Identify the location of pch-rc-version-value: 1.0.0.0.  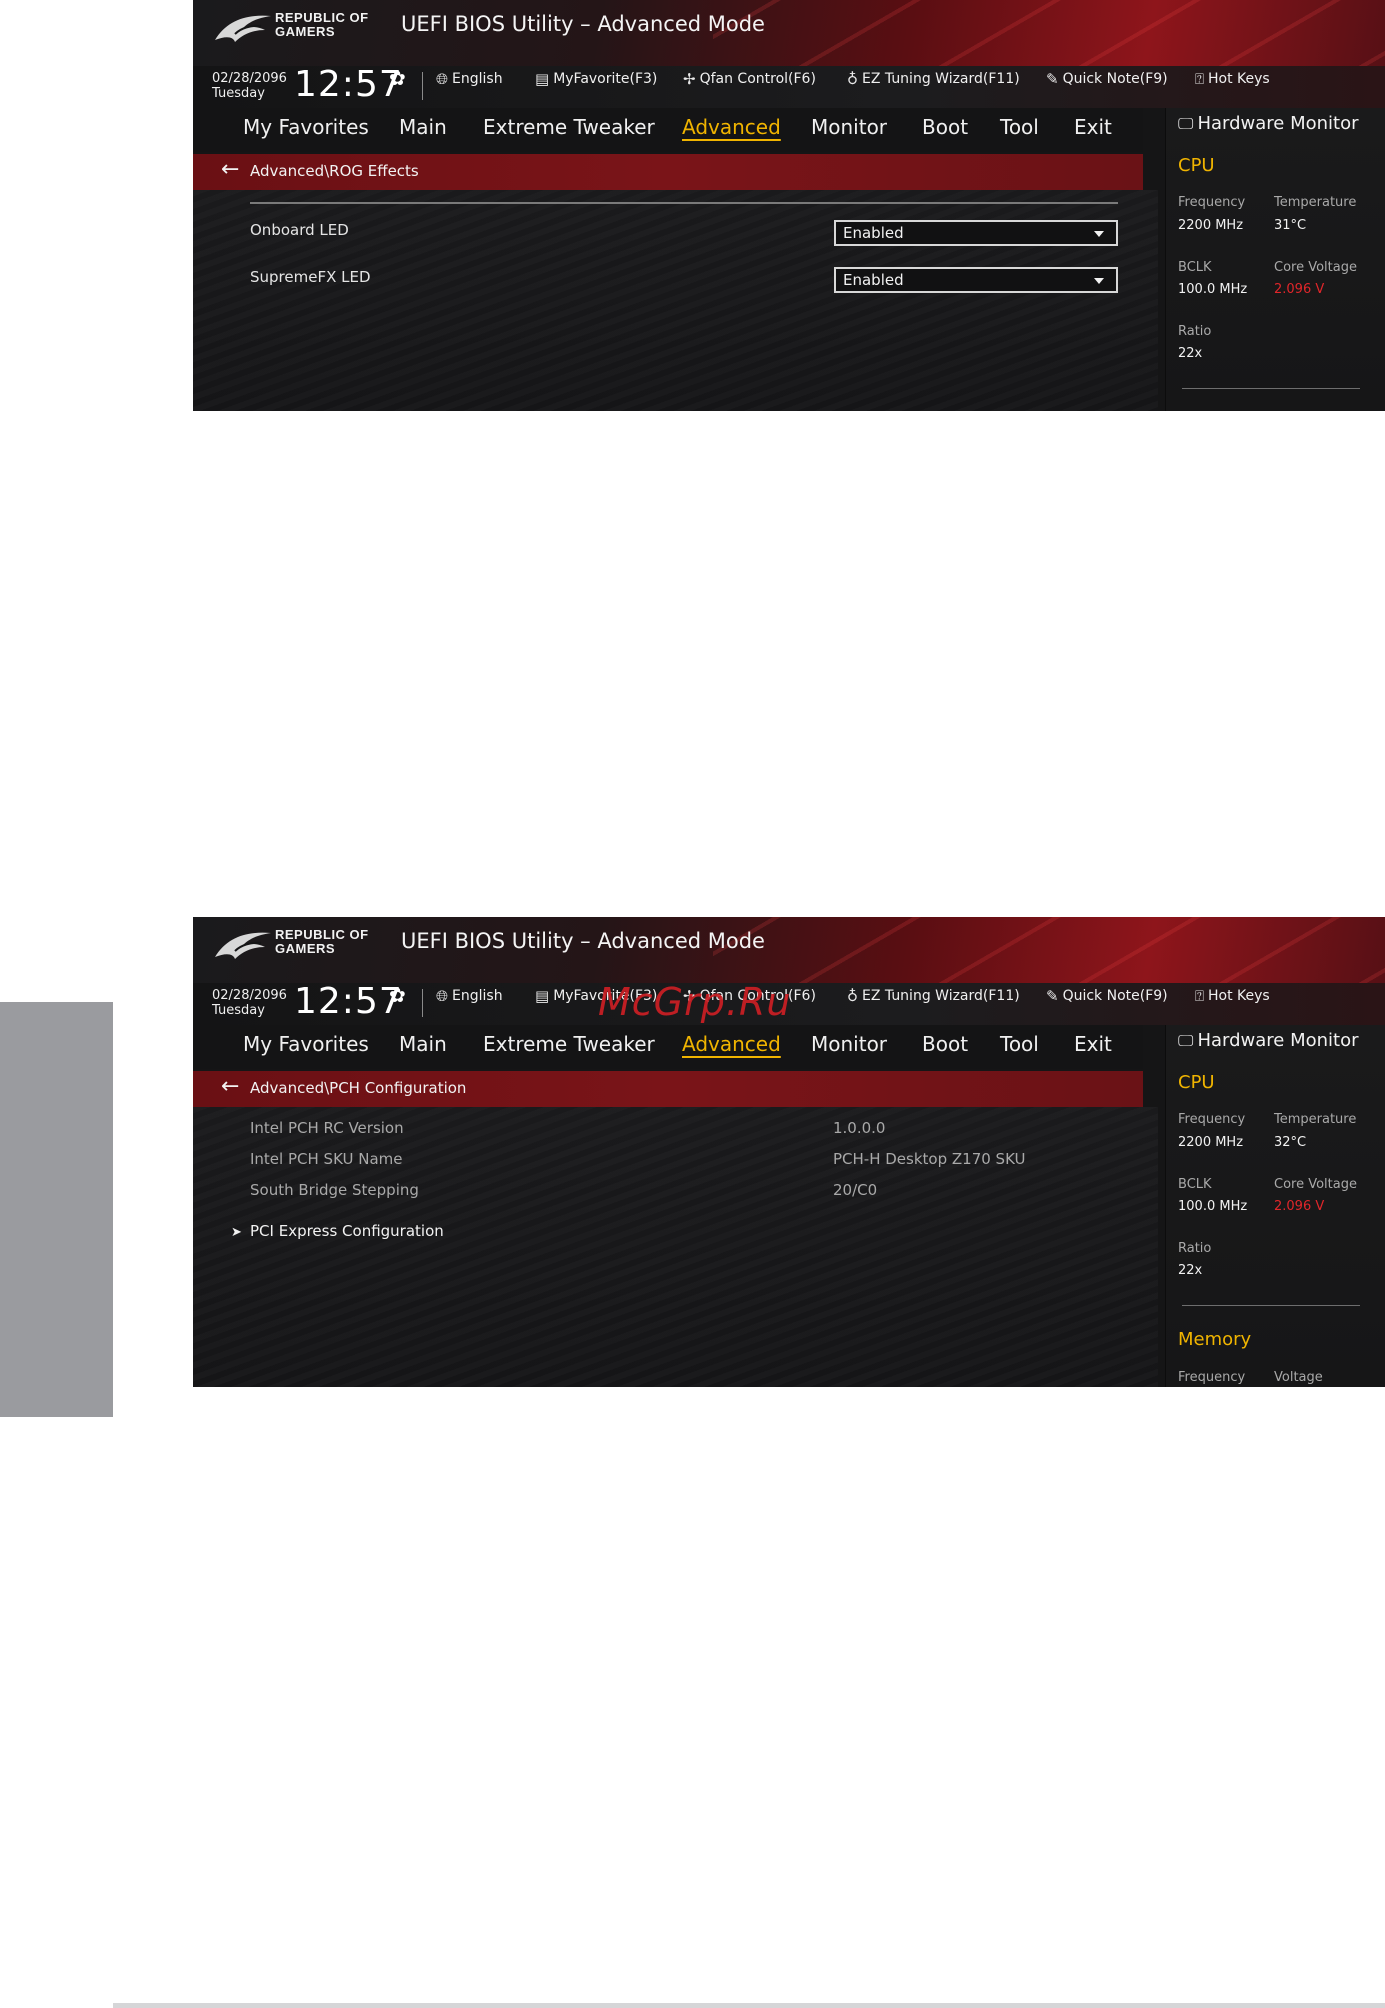
(859, 1128).